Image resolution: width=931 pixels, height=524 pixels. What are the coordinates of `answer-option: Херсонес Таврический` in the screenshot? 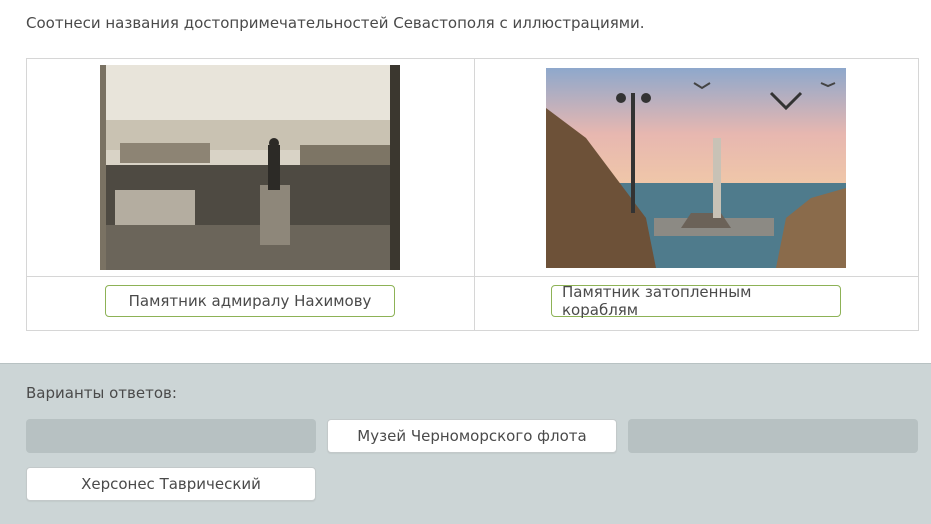 It's located at (171, 484).